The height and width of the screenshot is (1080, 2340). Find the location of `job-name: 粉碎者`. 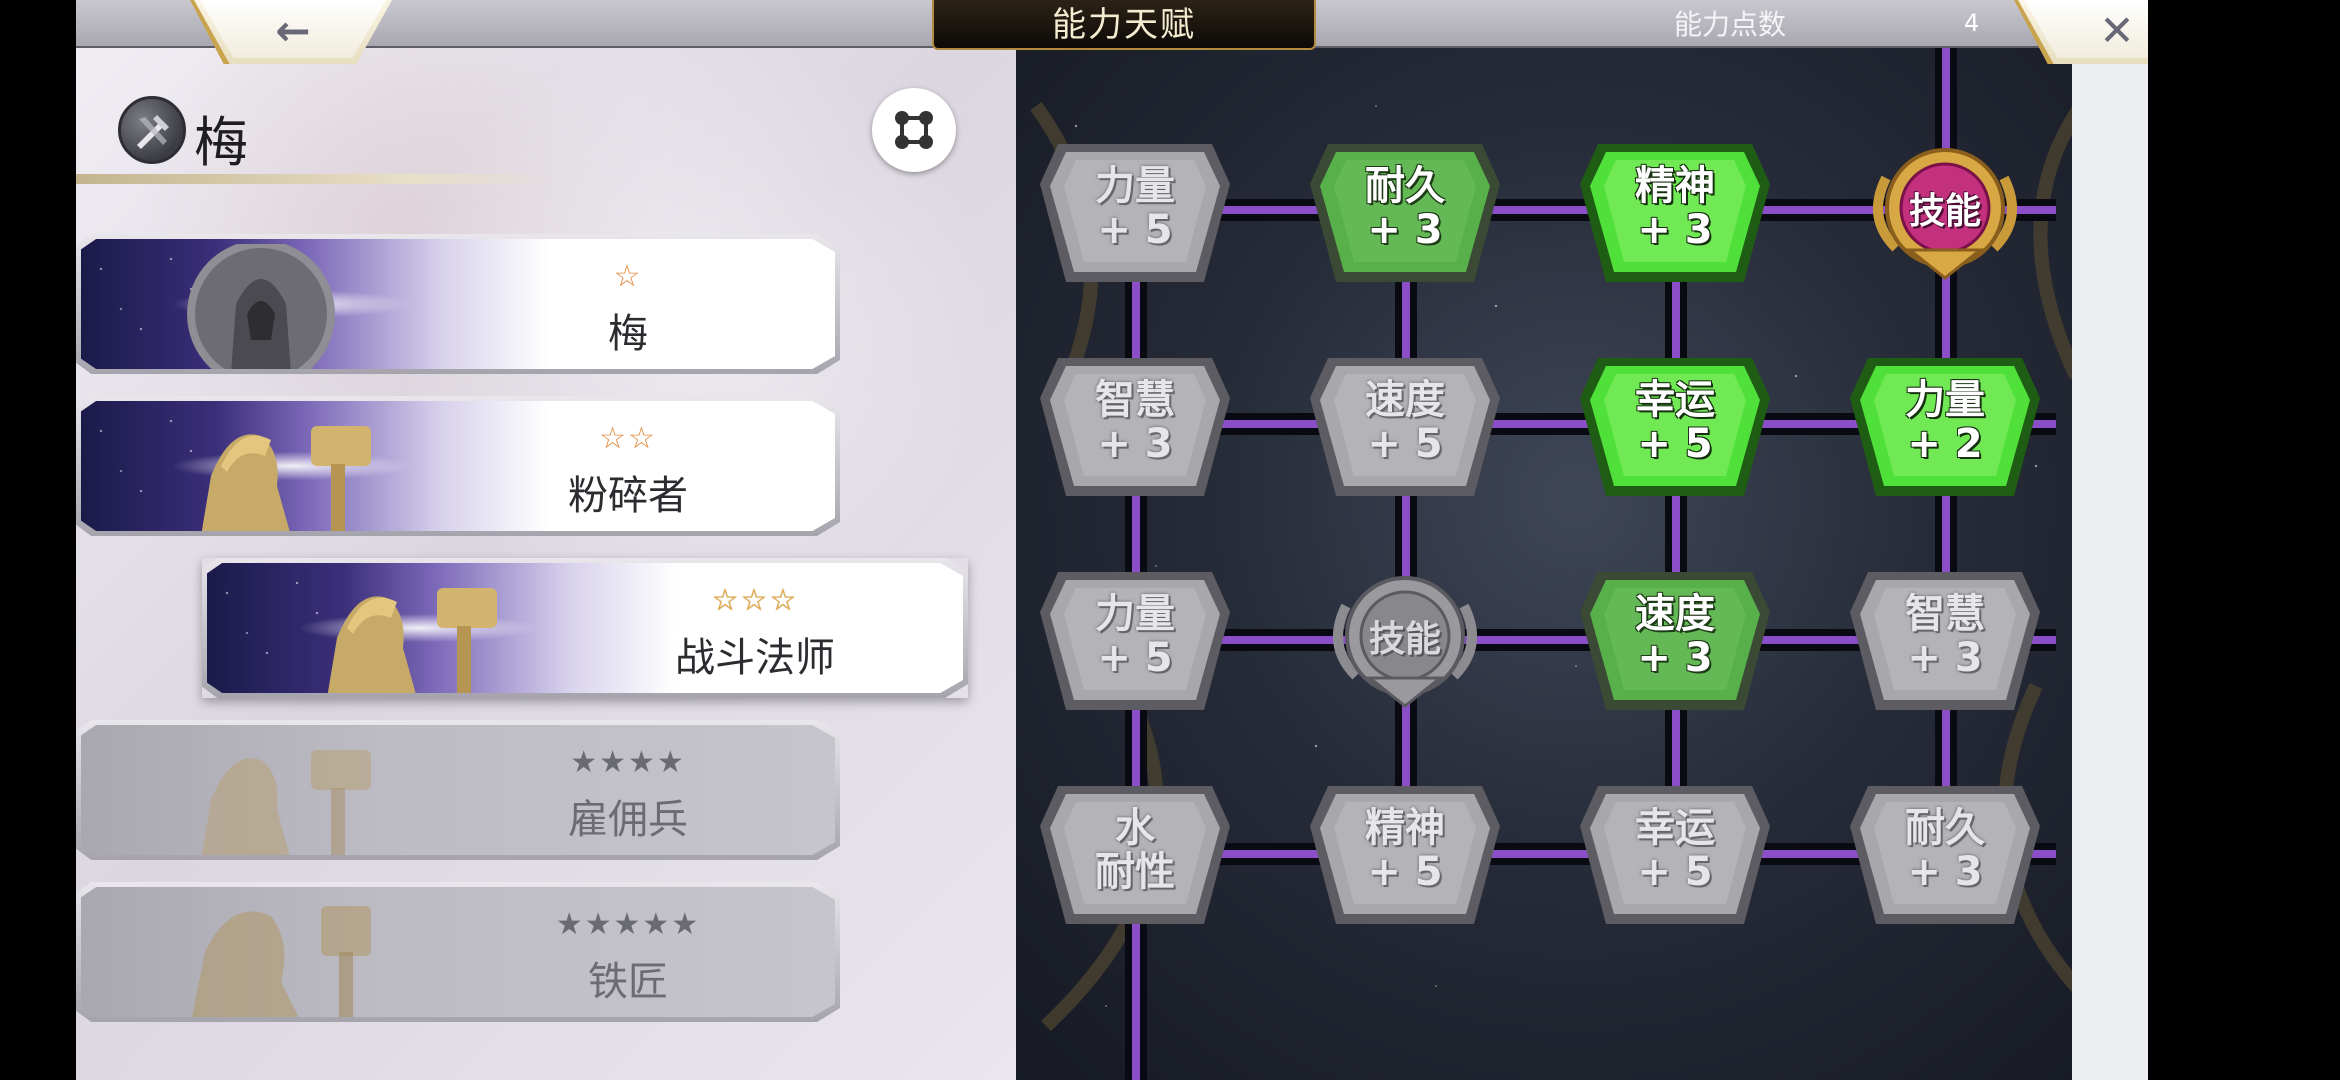

job-name: 粉碎者 is located at coordinates (628, 496).